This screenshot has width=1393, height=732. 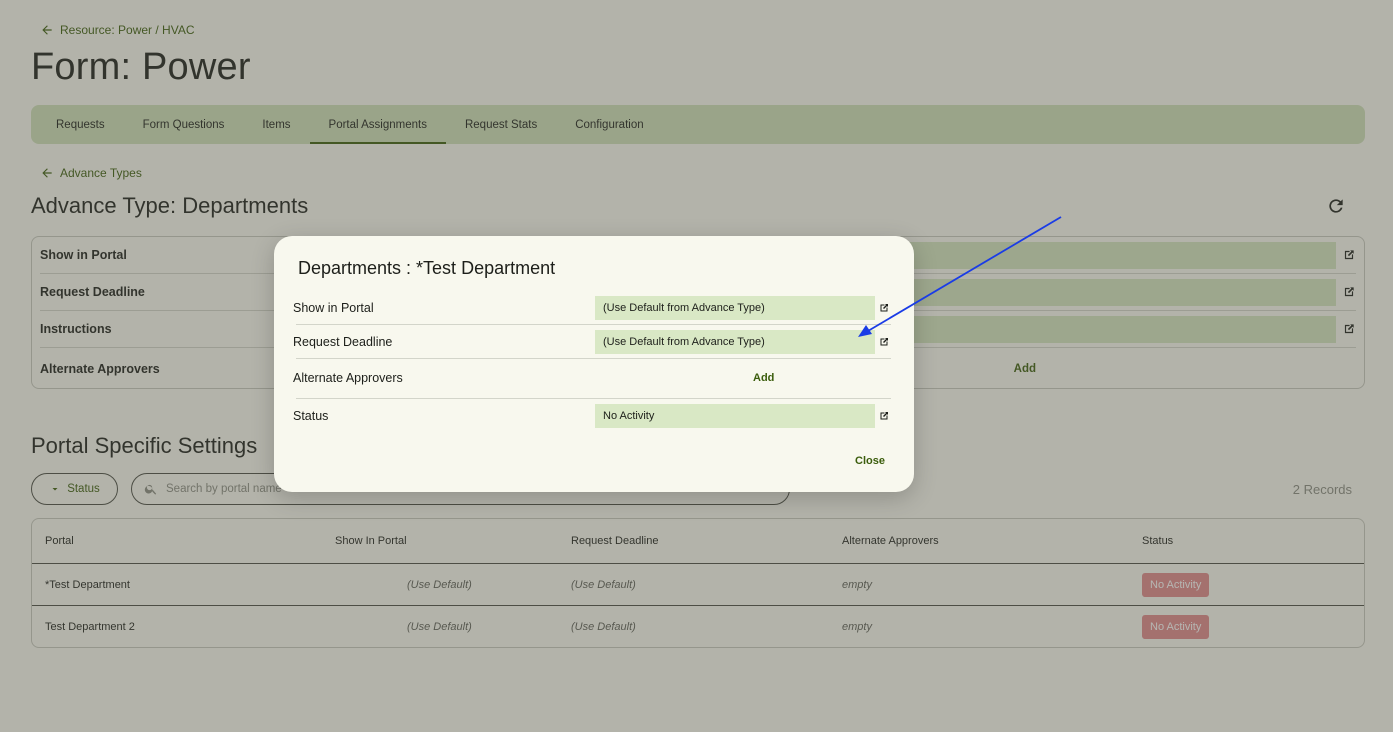 What do you see at coordinates (735, 342) in the screenshot?
I see `request-deadline-field: (Use Default from Advance Type)` at bounding box center [735, 342].